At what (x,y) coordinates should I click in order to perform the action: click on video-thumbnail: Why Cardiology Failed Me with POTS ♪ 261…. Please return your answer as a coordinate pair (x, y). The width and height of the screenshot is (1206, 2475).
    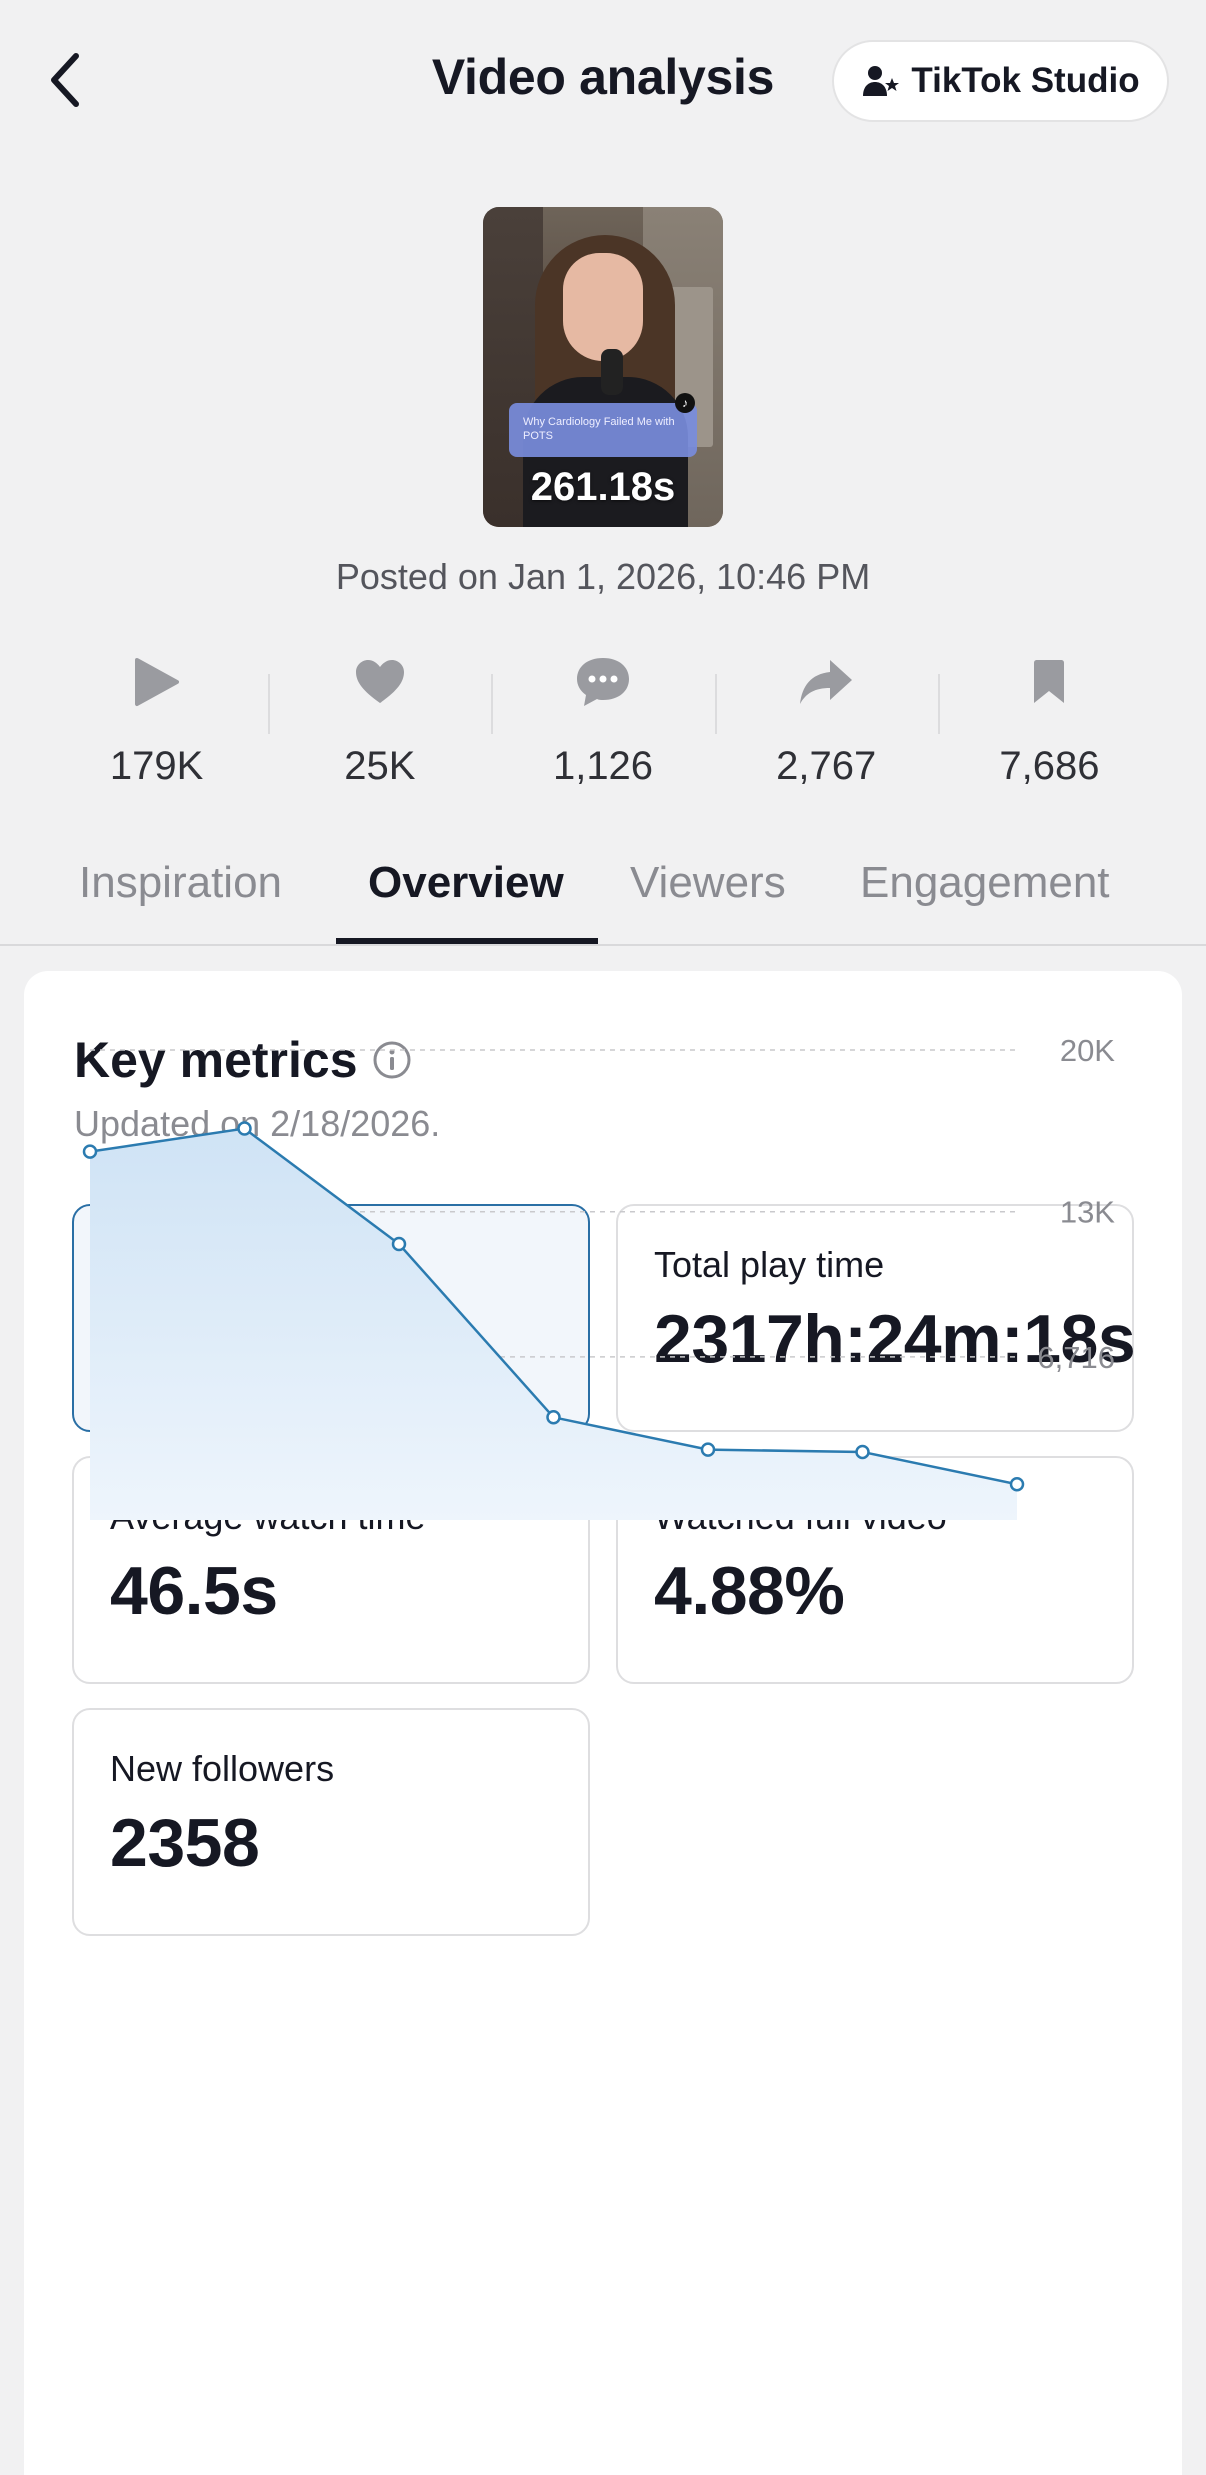
    Looking at the image, I should click on (603, 367).